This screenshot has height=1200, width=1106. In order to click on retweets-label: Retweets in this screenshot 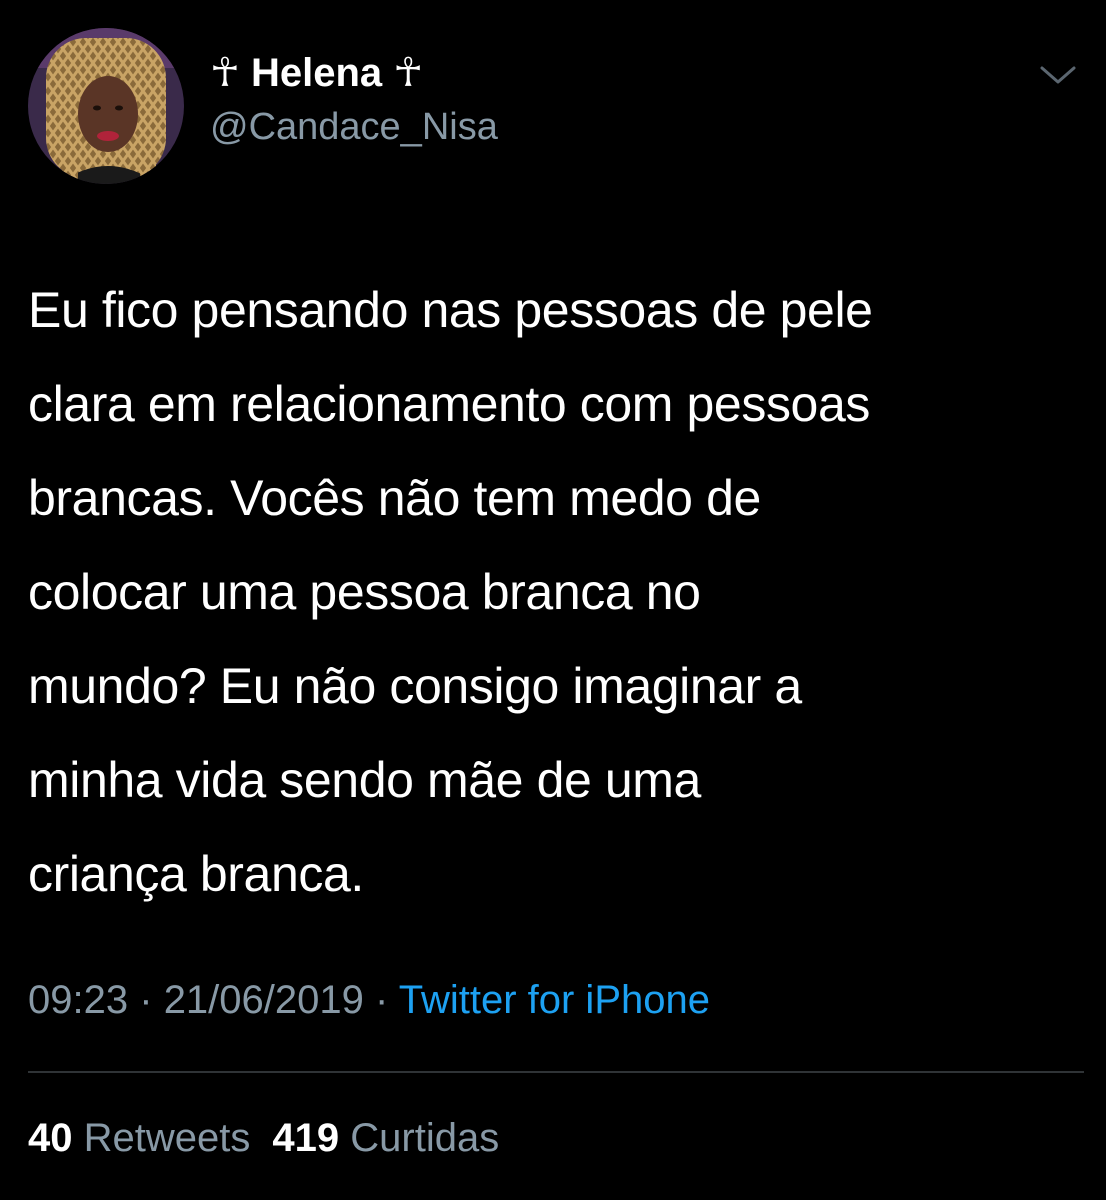, I will do `click(167, 1138)`.